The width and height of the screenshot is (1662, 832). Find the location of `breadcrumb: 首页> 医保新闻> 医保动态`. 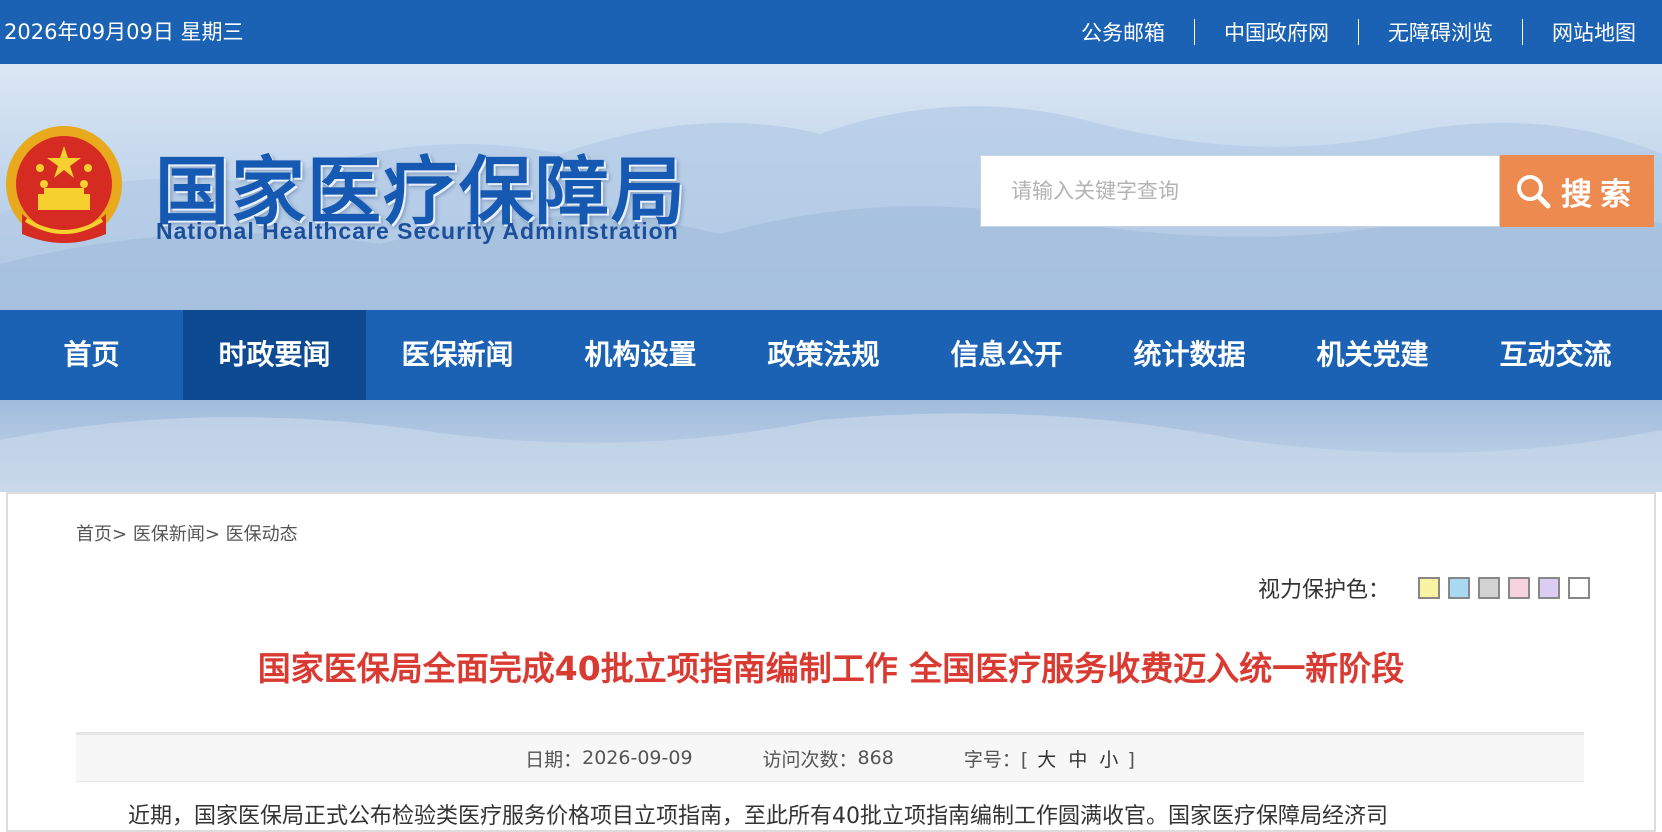

breadcrumb: 首页> 医保新闻> 医保动态 is located at coordinates (187, 533).